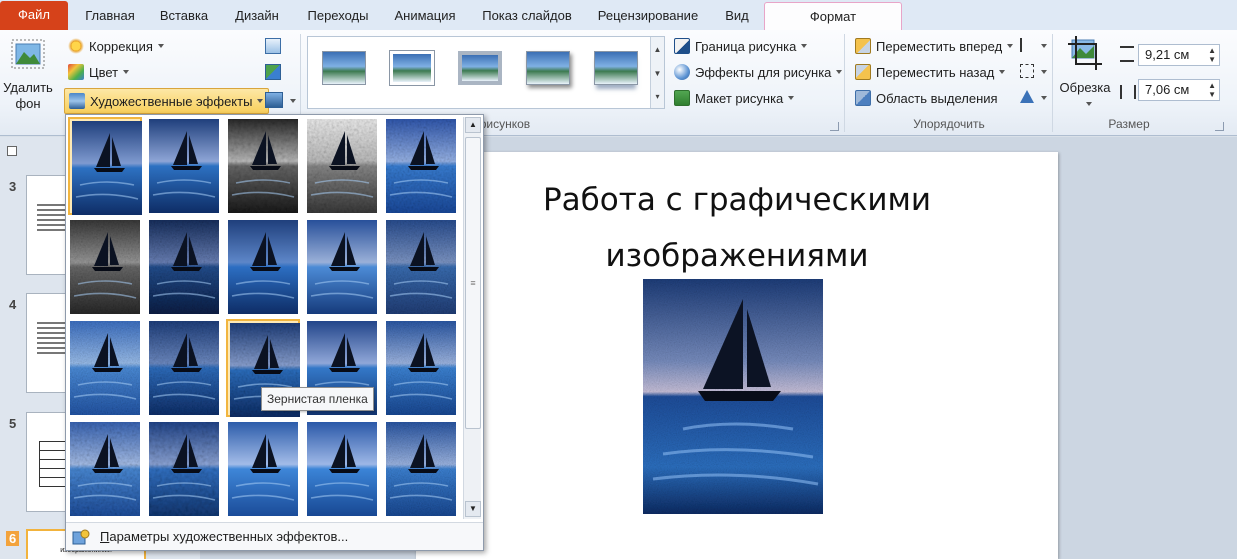 The image size is (1237, 559). I want to click on picture-style-simple-frame, so click(344, 68).